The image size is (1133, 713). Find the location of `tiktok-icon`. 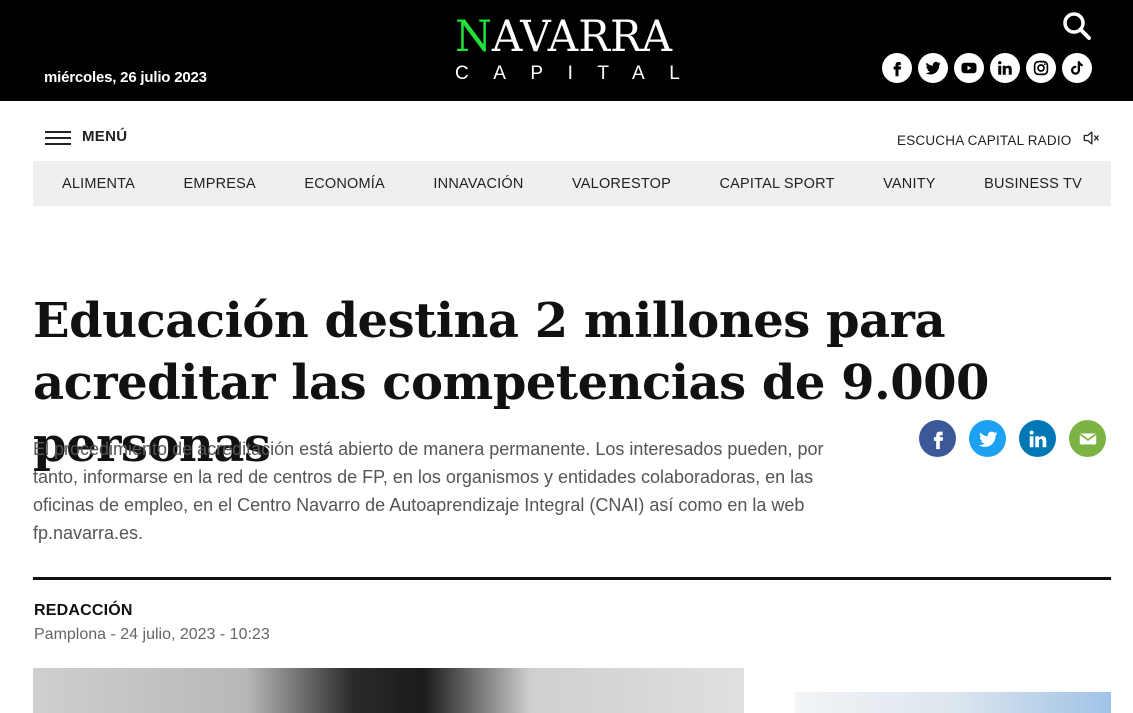

tiktok-icon is located at coordinates (1077, 68).